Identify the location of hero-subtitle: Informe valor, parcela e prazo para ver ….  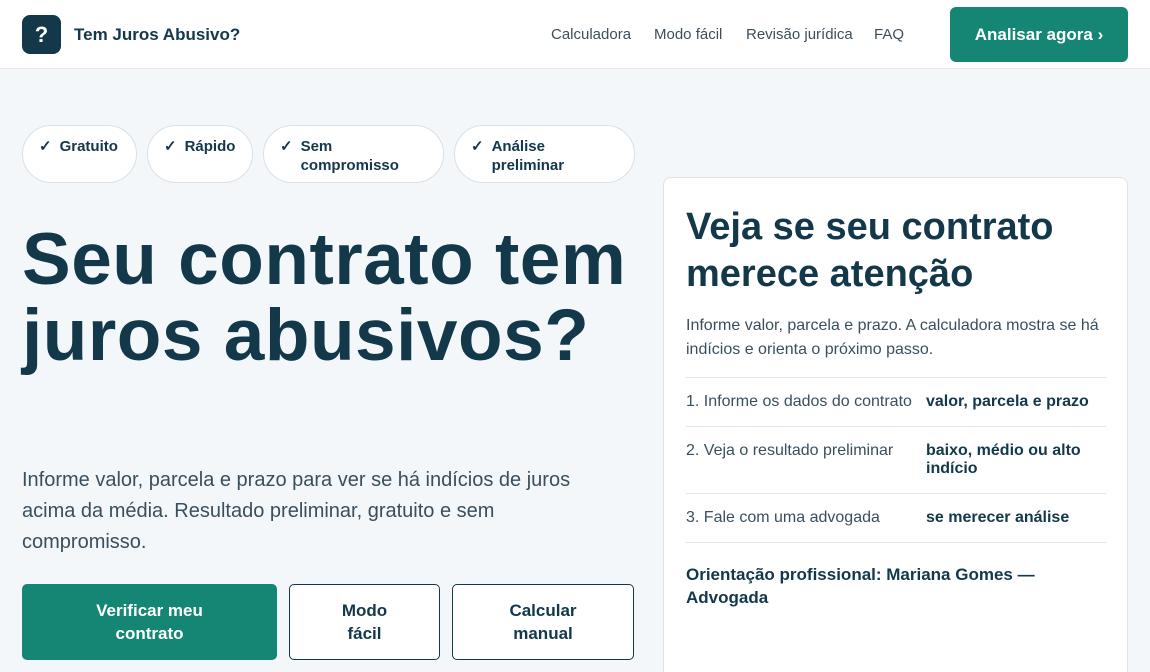
(296, 511).